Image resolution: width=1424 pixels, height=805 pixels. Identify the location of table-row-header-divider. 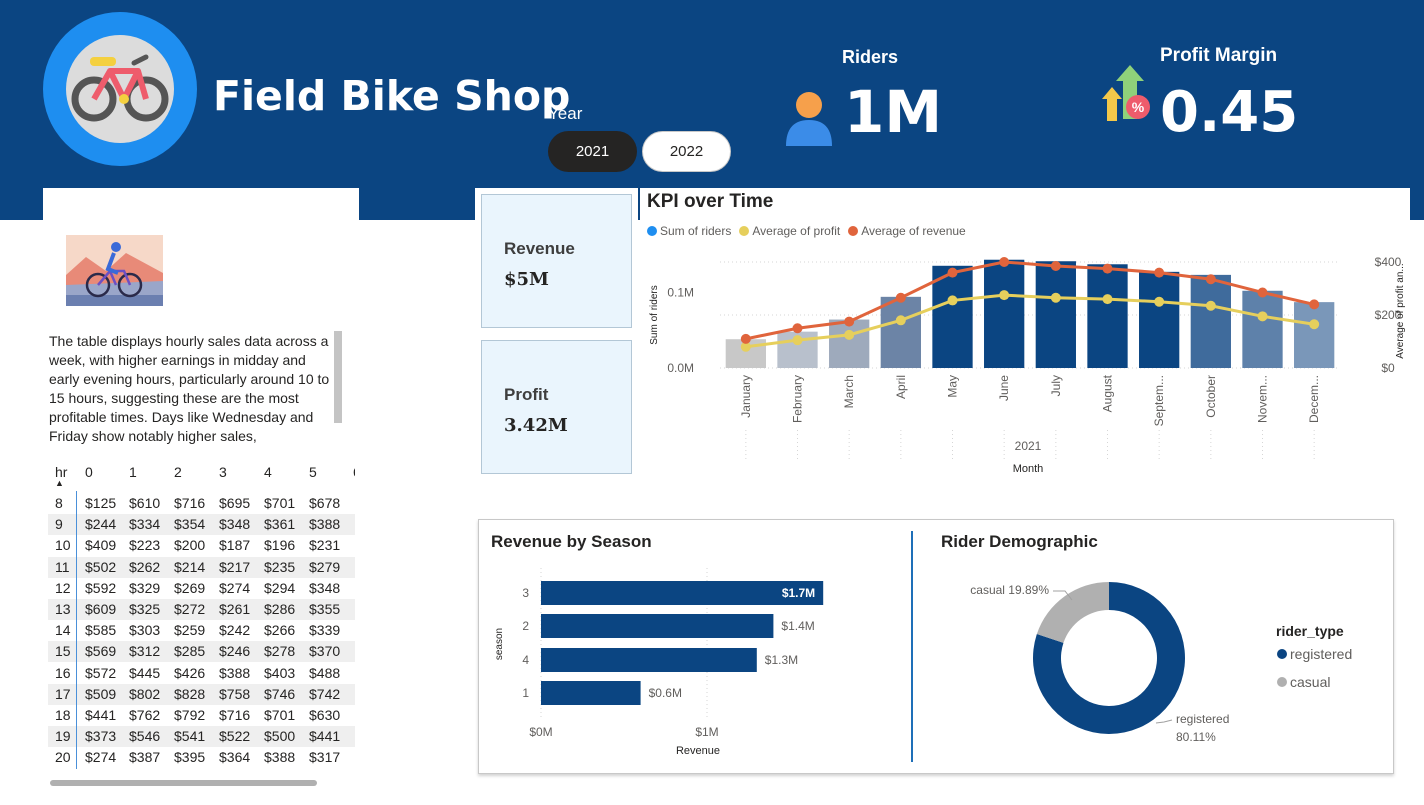
(76, 630).